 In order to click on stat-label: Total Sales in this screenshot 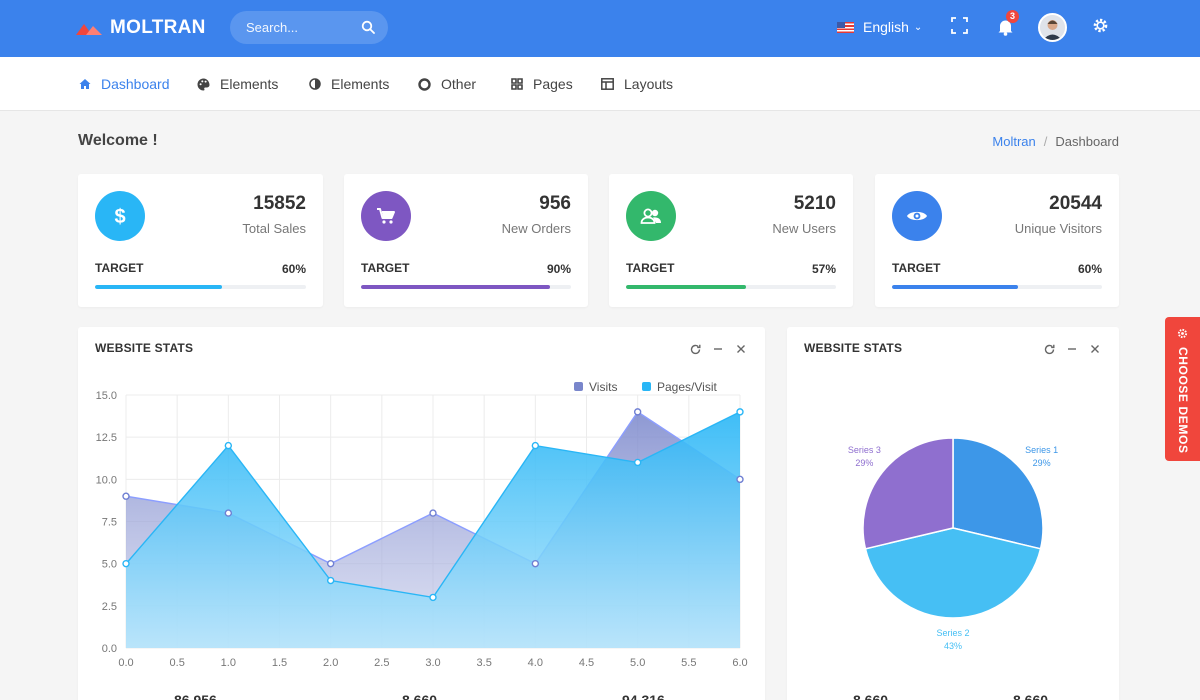, I will do `click(274, 228)`.